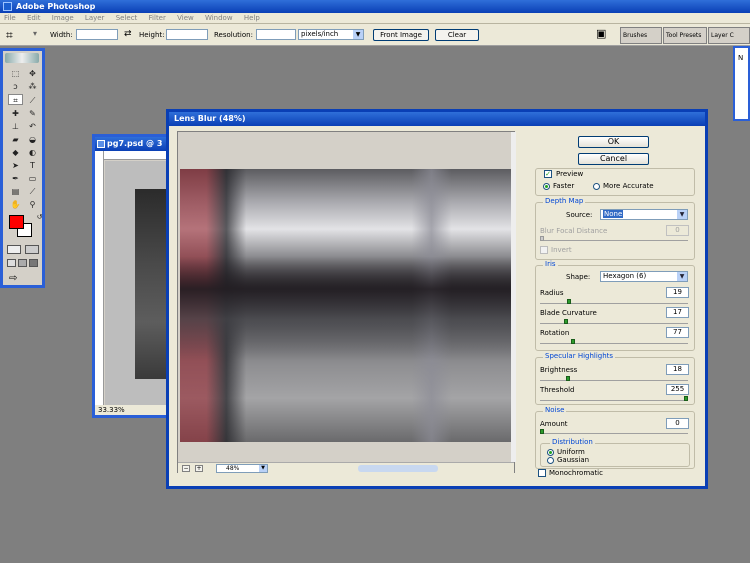  Describe the element at coordinates (131, 144) in the screenshot. I see `document-title-bar: pg7.psd @ 3` at that location.